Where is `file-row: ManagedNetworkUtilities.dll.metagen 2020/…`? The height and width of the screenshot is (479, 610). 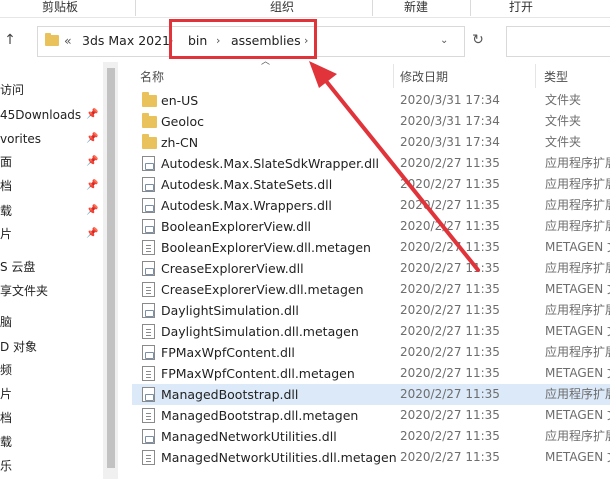 file-row: ManagedNetworkUtilities.dll.metagen 2020/… is located at coordinates (371, 457).